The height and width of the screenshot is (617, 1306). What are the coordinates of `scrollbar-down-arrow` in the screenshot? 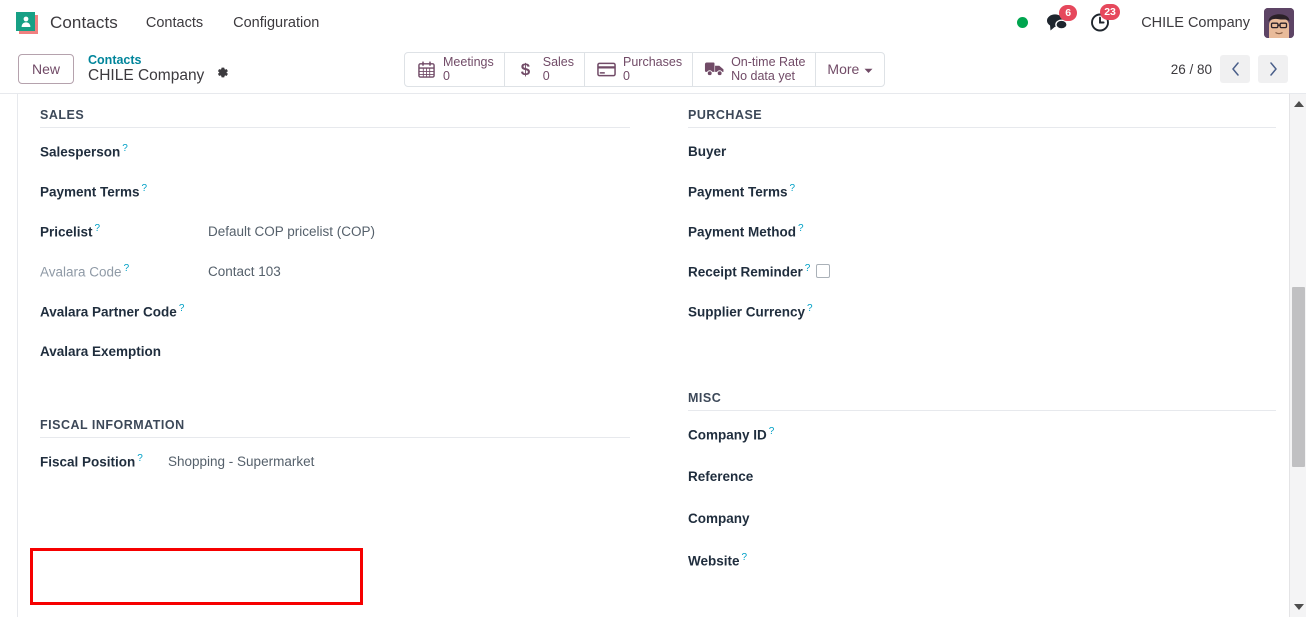 It's located at (1298, 607).